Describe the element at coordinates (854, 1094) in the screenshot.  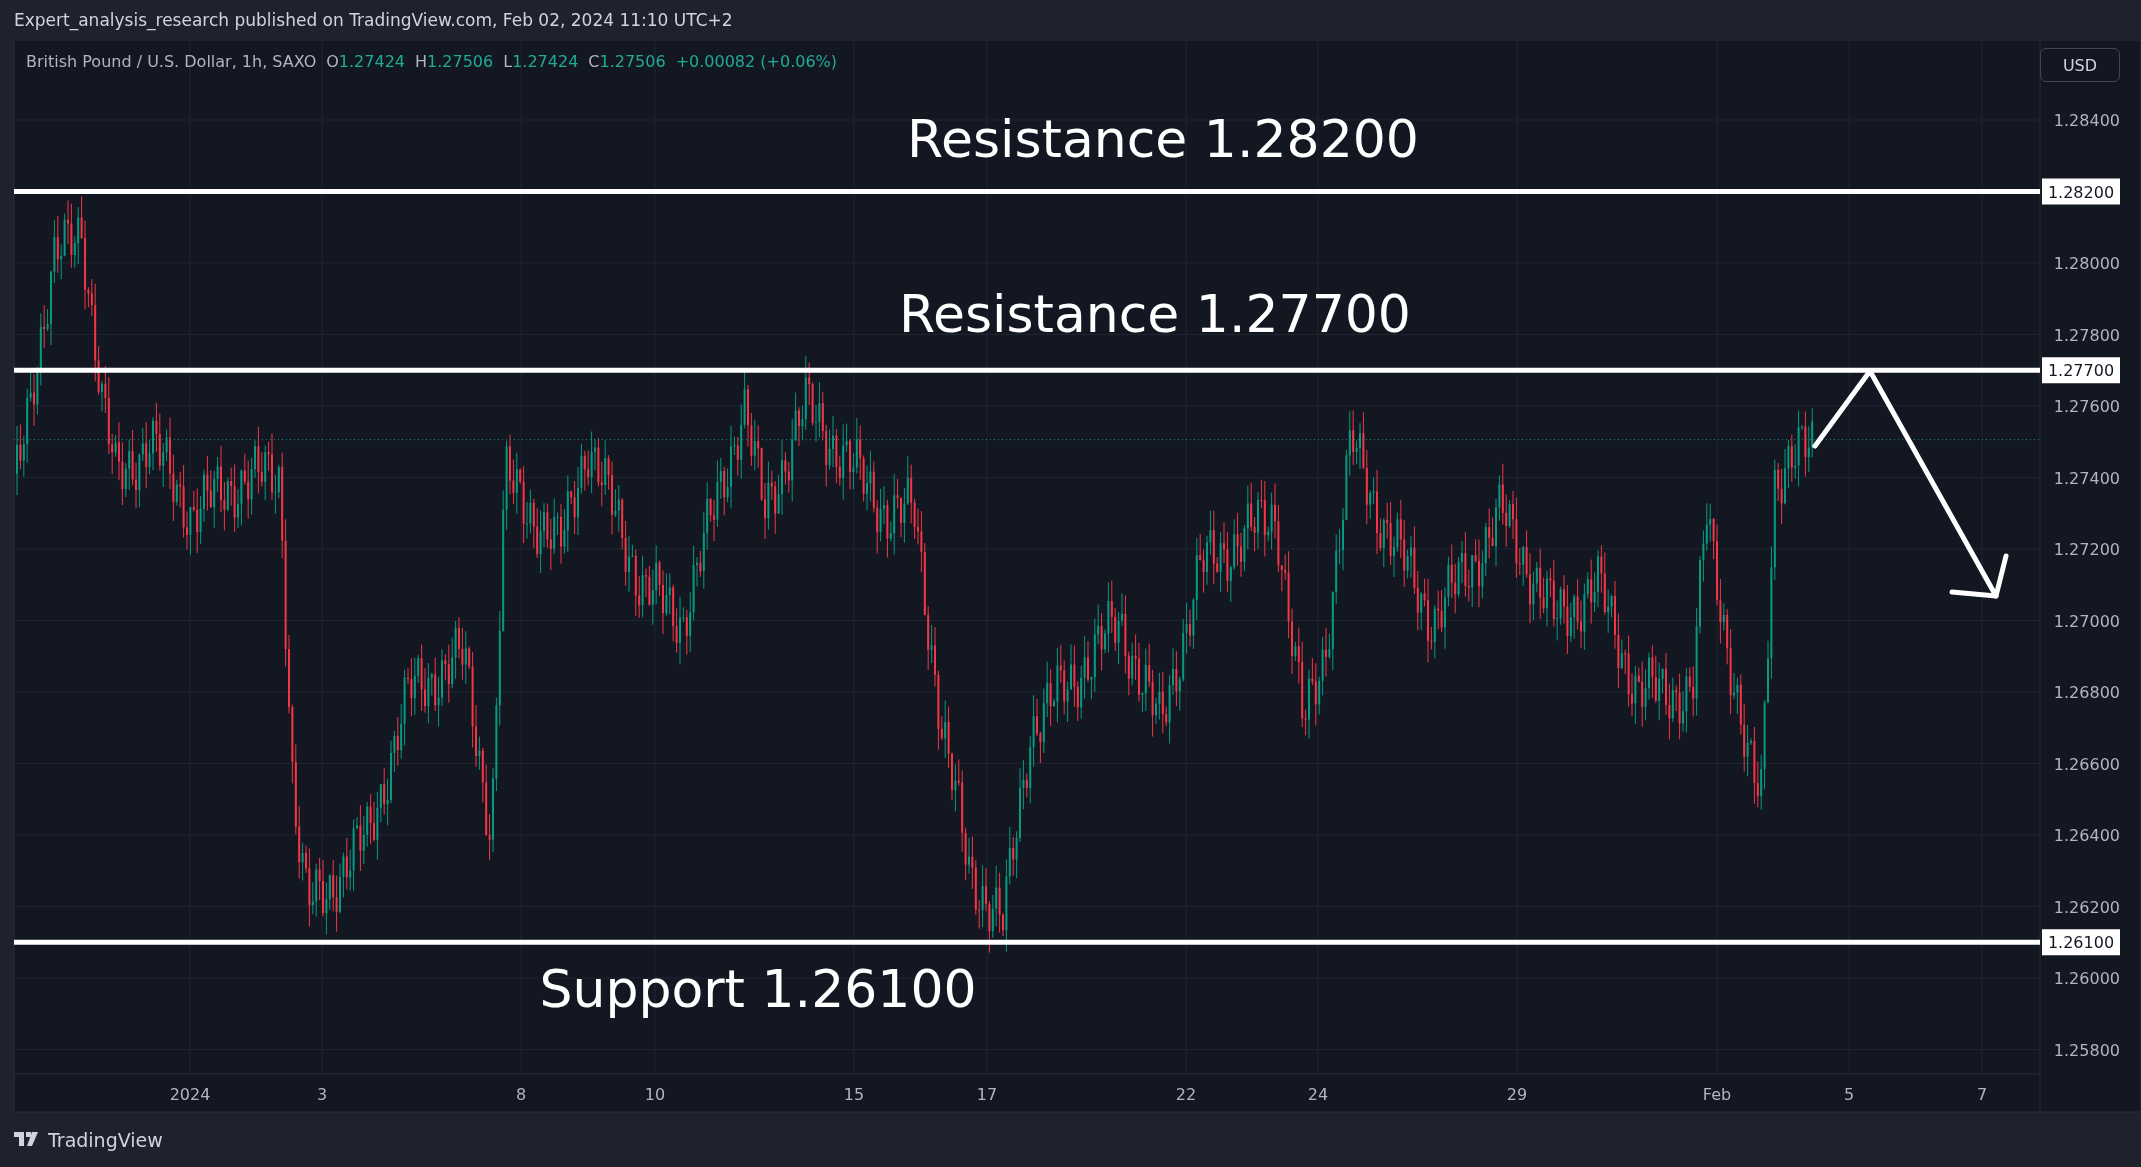
I see `time-axis-label: 15` at that location.